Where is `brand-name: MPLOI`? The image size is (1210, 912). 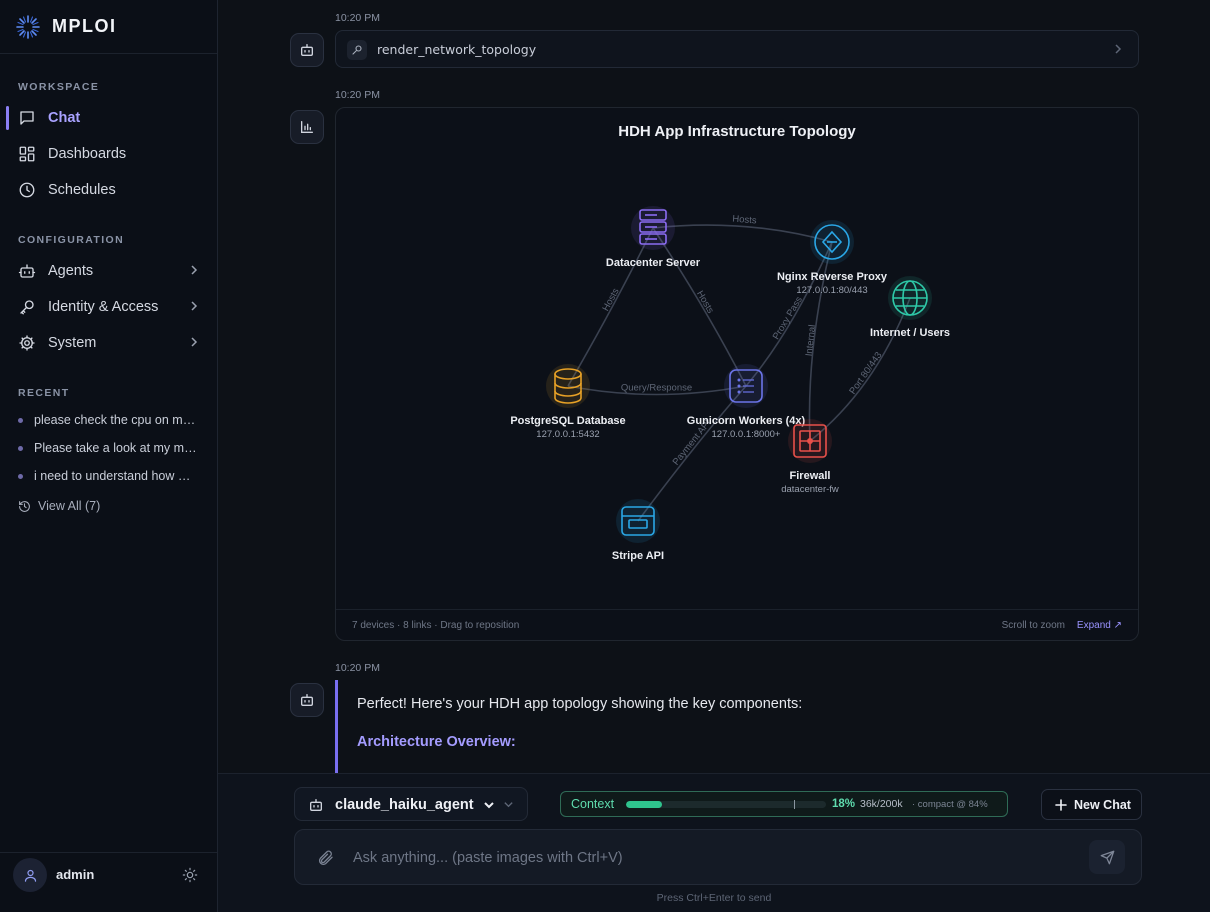 brand-name: MPLOI is located at coordinates (84, 26).